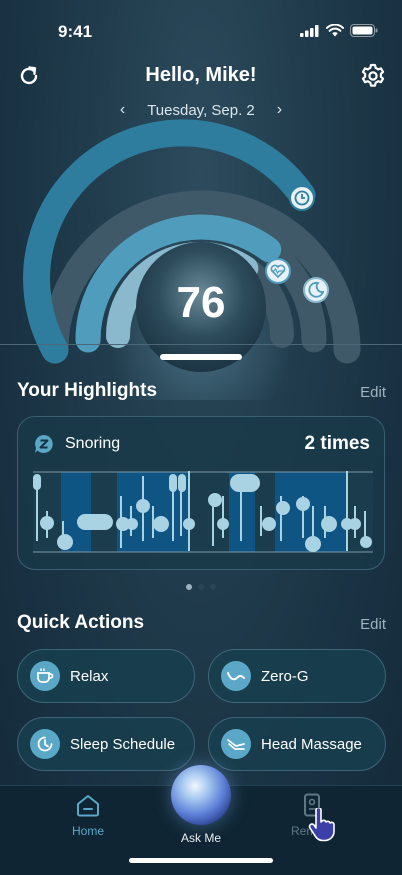 This screenshot has width=402, height=875. Describe the element at coordinates (337, 443) in the screenshot. I see `snoring-count: 2 times` at that location.